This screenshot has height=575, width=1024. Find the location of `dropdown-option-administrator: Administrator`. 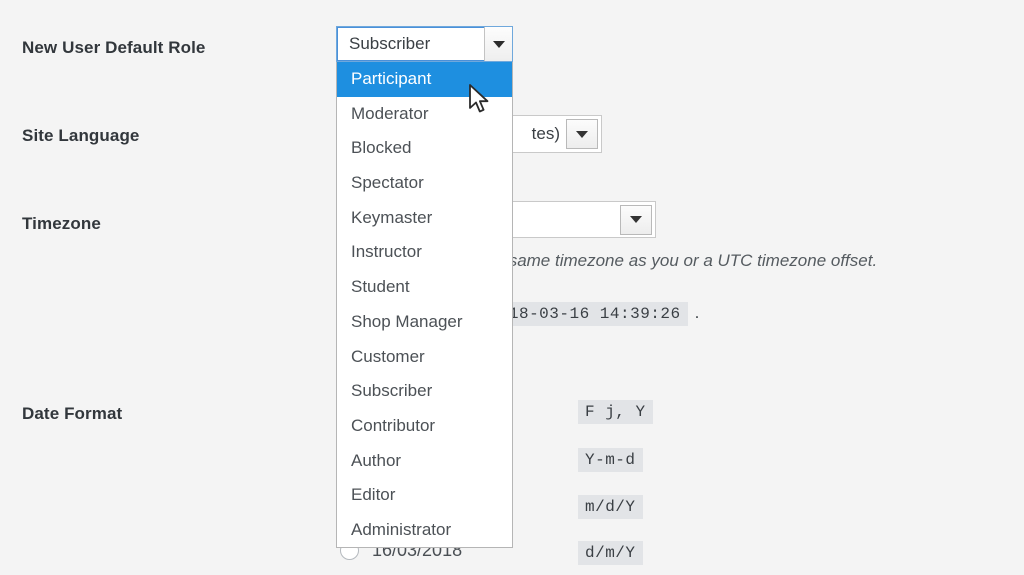

dropdown-option-administrator: Administrator is located at coordinates (424, 530).